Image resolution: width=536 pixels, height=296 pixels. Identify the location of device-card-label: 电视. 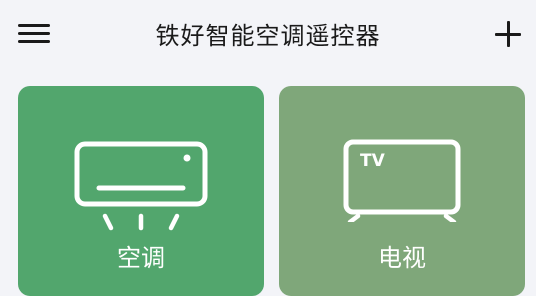
(402, 258).